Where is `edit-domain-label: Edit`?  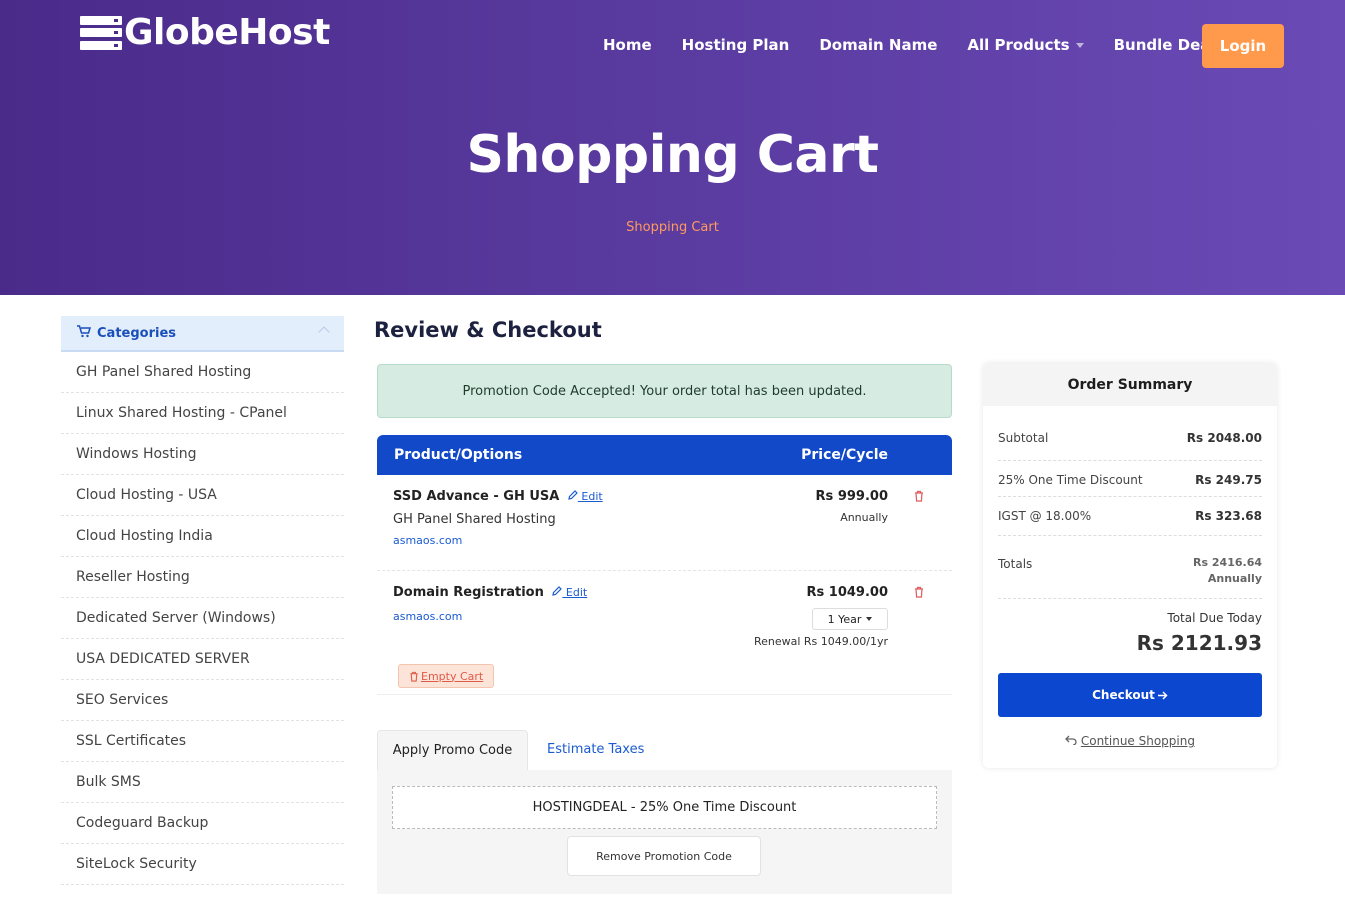 edit-domain-label: Edit is located at coordinates (576, 592).